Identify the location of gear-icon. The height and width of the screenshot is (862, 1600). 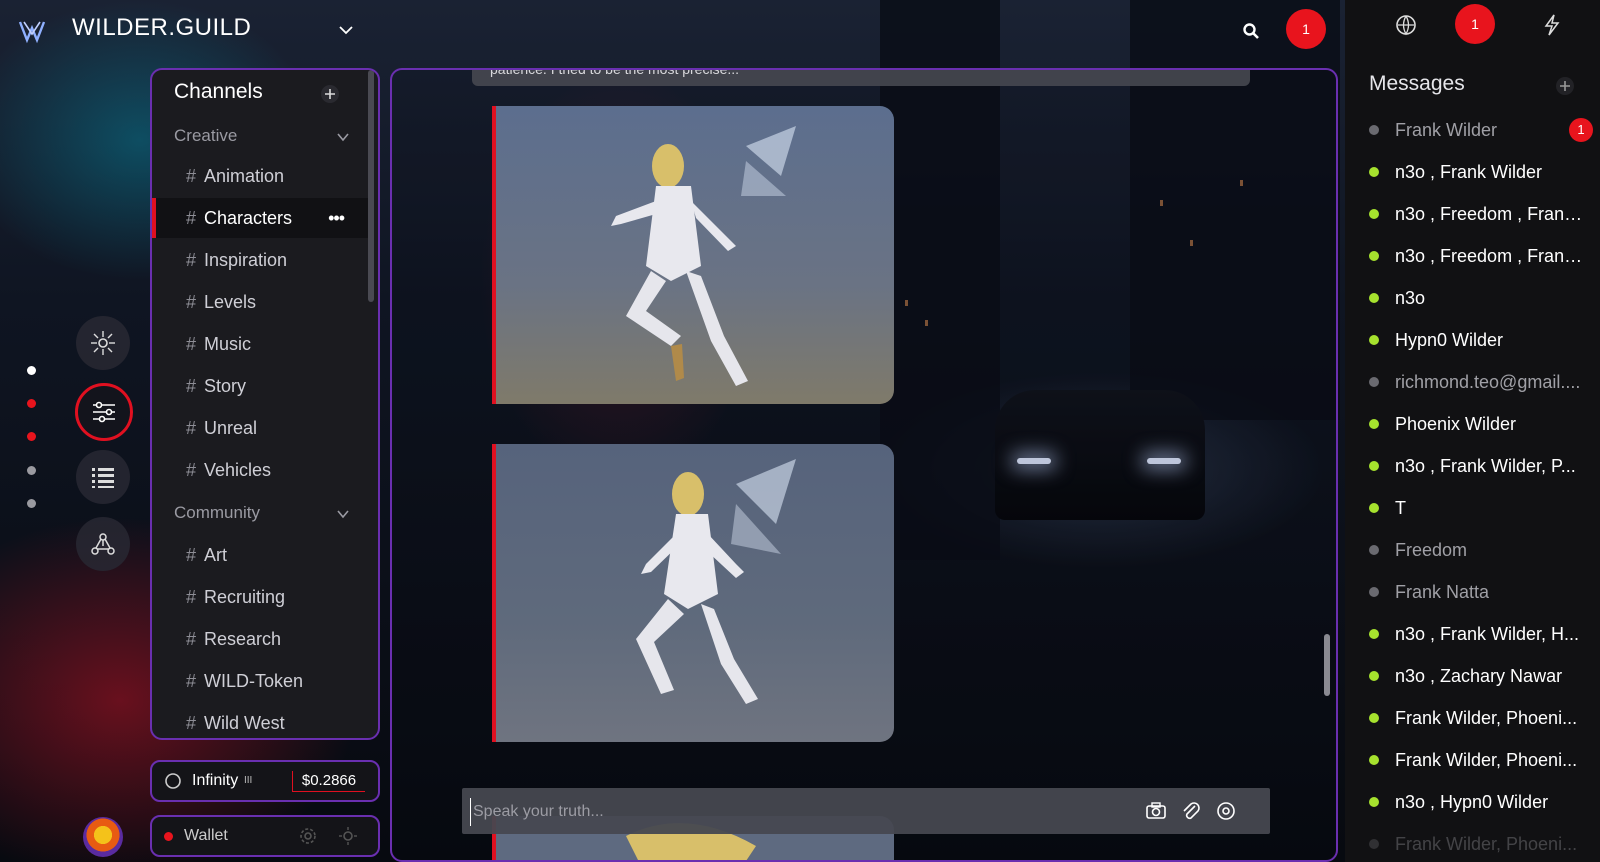
(308, 836).